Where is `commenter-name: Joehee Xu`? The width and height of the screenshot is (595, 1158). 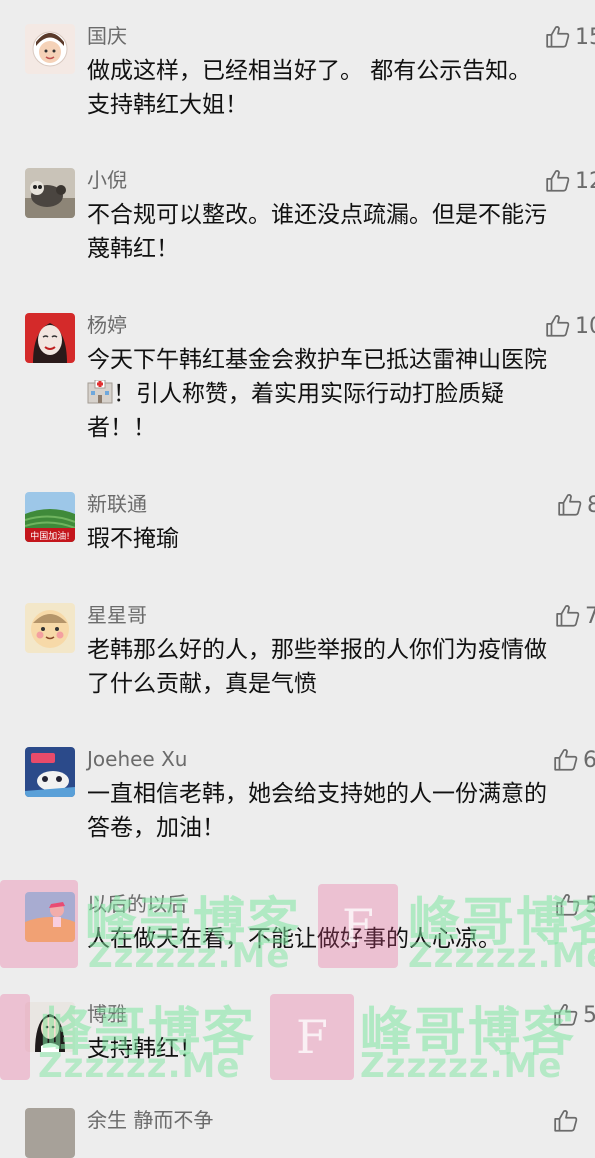 commenter-name: Joehee Xu is located at coordinates (137, 759).